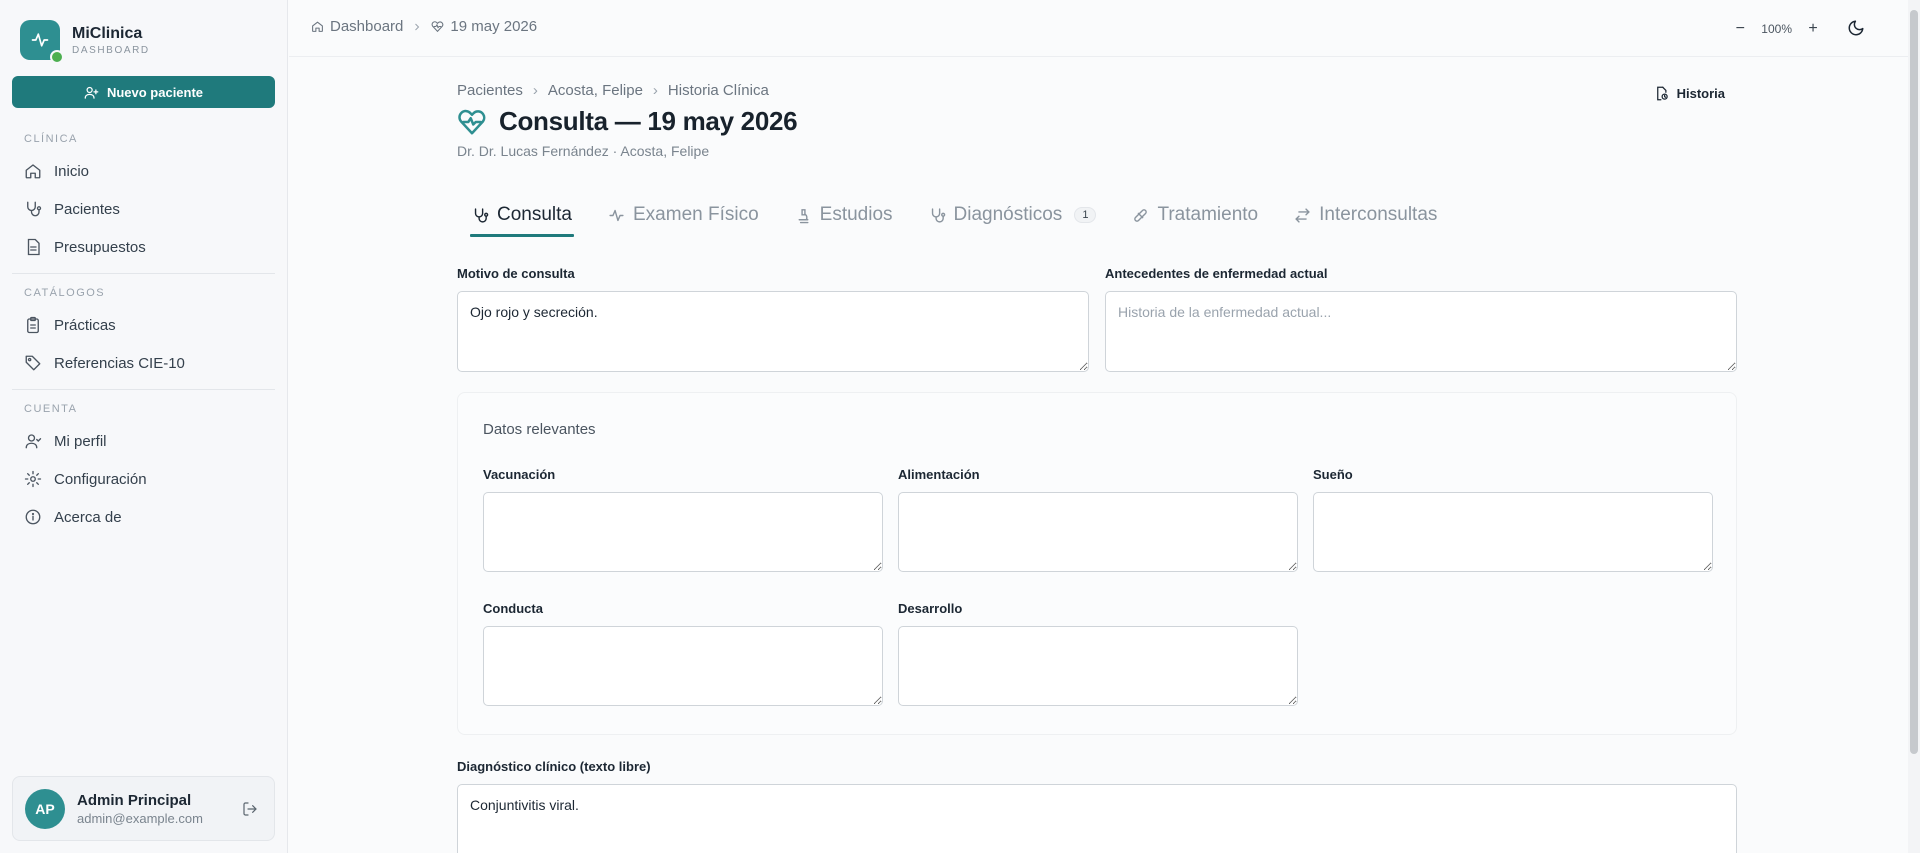 The height and width of the screenshot is (853, 1920). What do you see at coordinates (1216, 273) in the screenshot?
I see `antecedentes-label: Antecedentes de enfermedad actual` at bounding box center [1216, 273].